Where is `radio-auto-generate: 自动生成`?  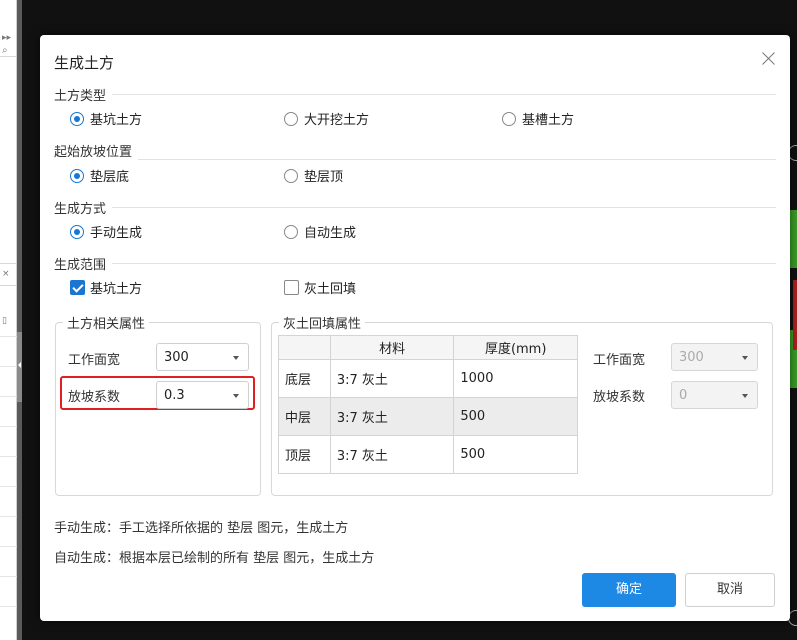 radio-auto-generate: 自动生成 is located at coordinates (320, 231).